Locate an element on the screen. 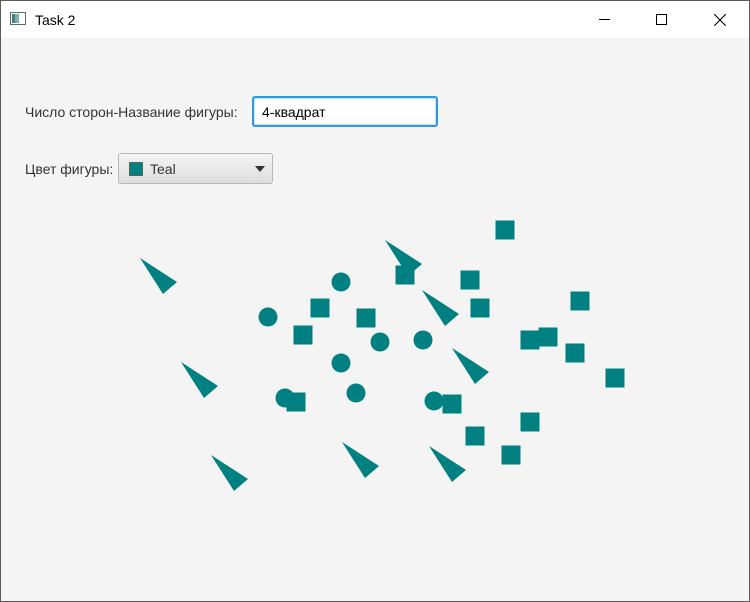  close-icon is located at coordinates (720, 19).